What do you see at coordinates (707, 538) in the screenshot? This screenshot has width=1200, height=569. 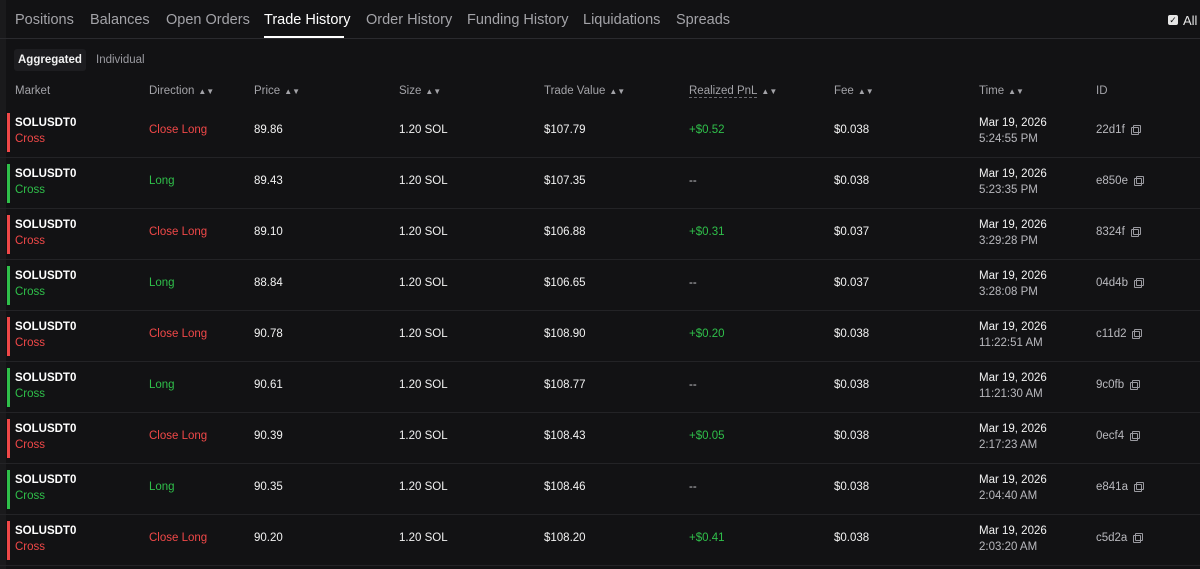 I see `realized-pnl: +$0.41` at bounding box center [707, 538].